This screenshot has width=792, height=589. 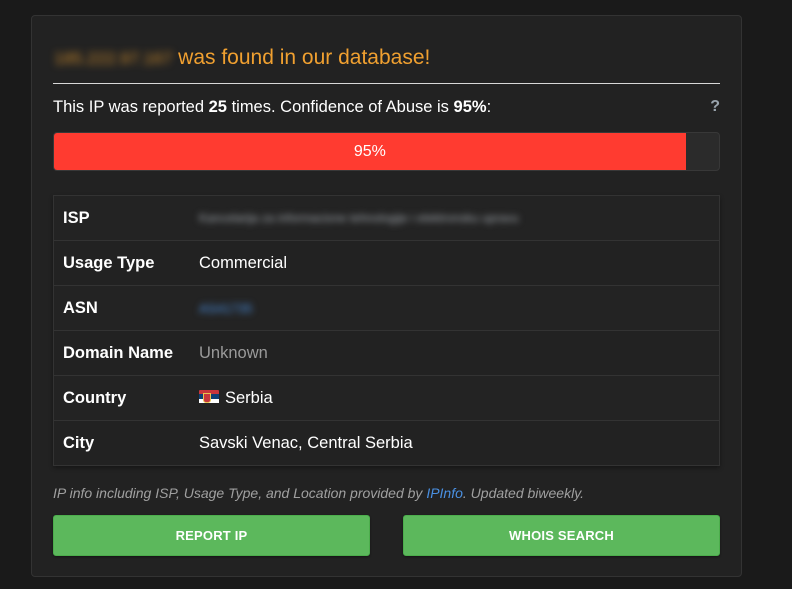 What do you see at coordinates (209, 396) in the screenshot?
I see `serbia-flag-icon` at bounding box center [209, 396].